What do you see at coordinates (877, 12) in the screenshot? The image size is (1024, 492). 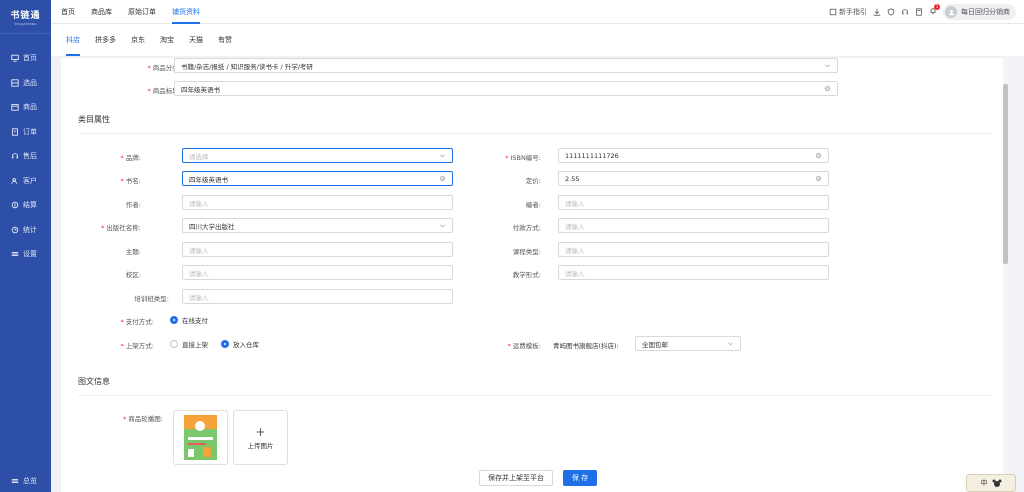 I see `download-icon` at bounding box center [877, 12].